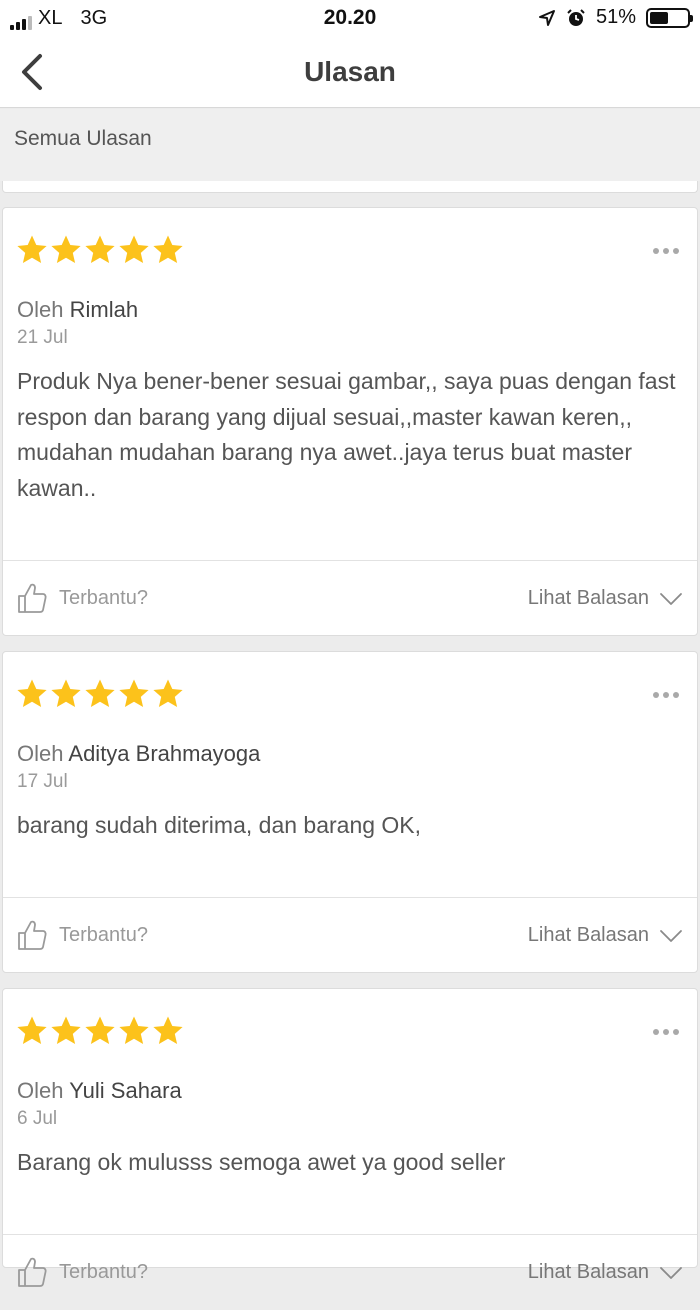  Describe the element at coordinates (350, 145) in the screenshot. I see `review-filter-bar: Semua Ulasan` at that location.